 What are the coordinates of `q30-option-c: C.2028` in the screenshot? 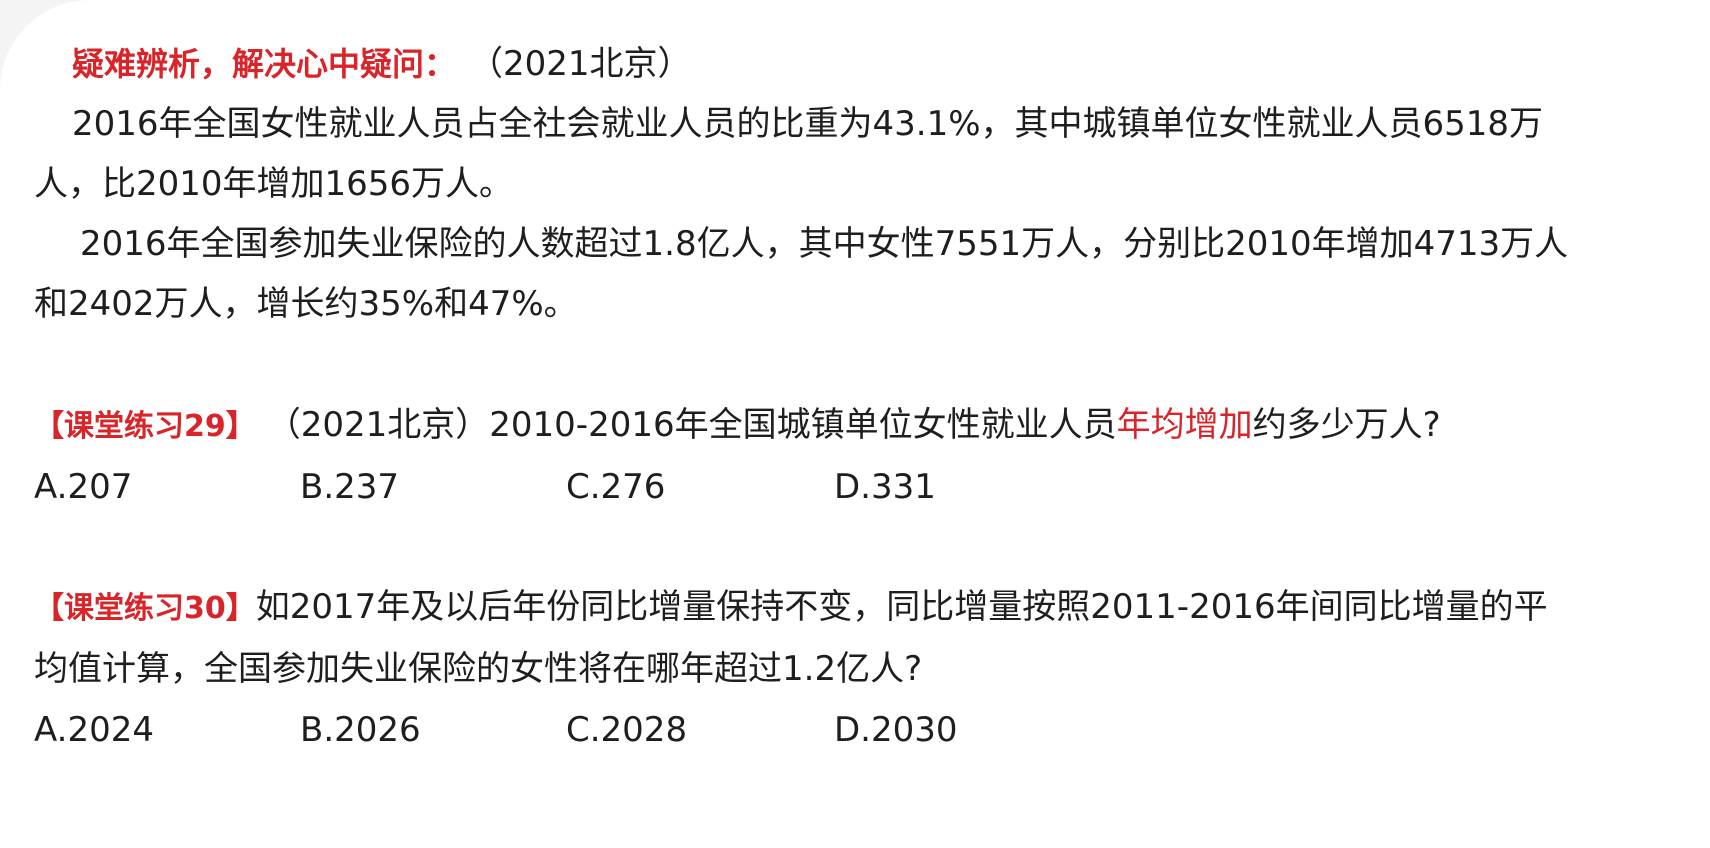 It's located at (626, 730).